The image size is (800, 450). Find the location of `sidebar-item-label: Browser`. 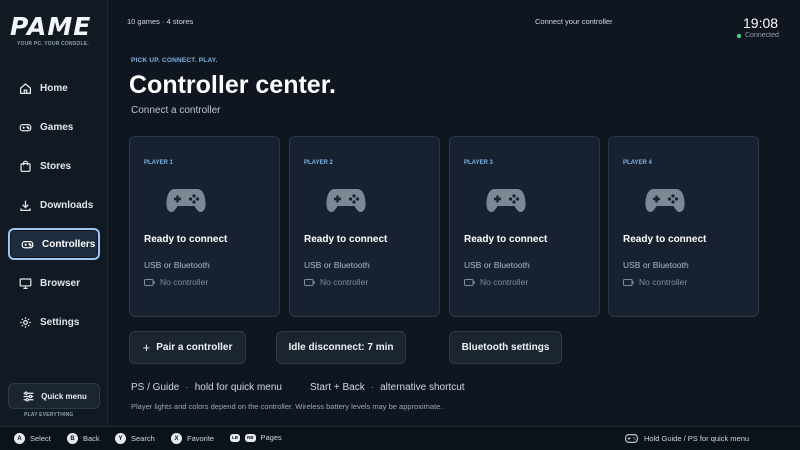

sidebar-item-label: Browser is located at coordinates (60, 283).